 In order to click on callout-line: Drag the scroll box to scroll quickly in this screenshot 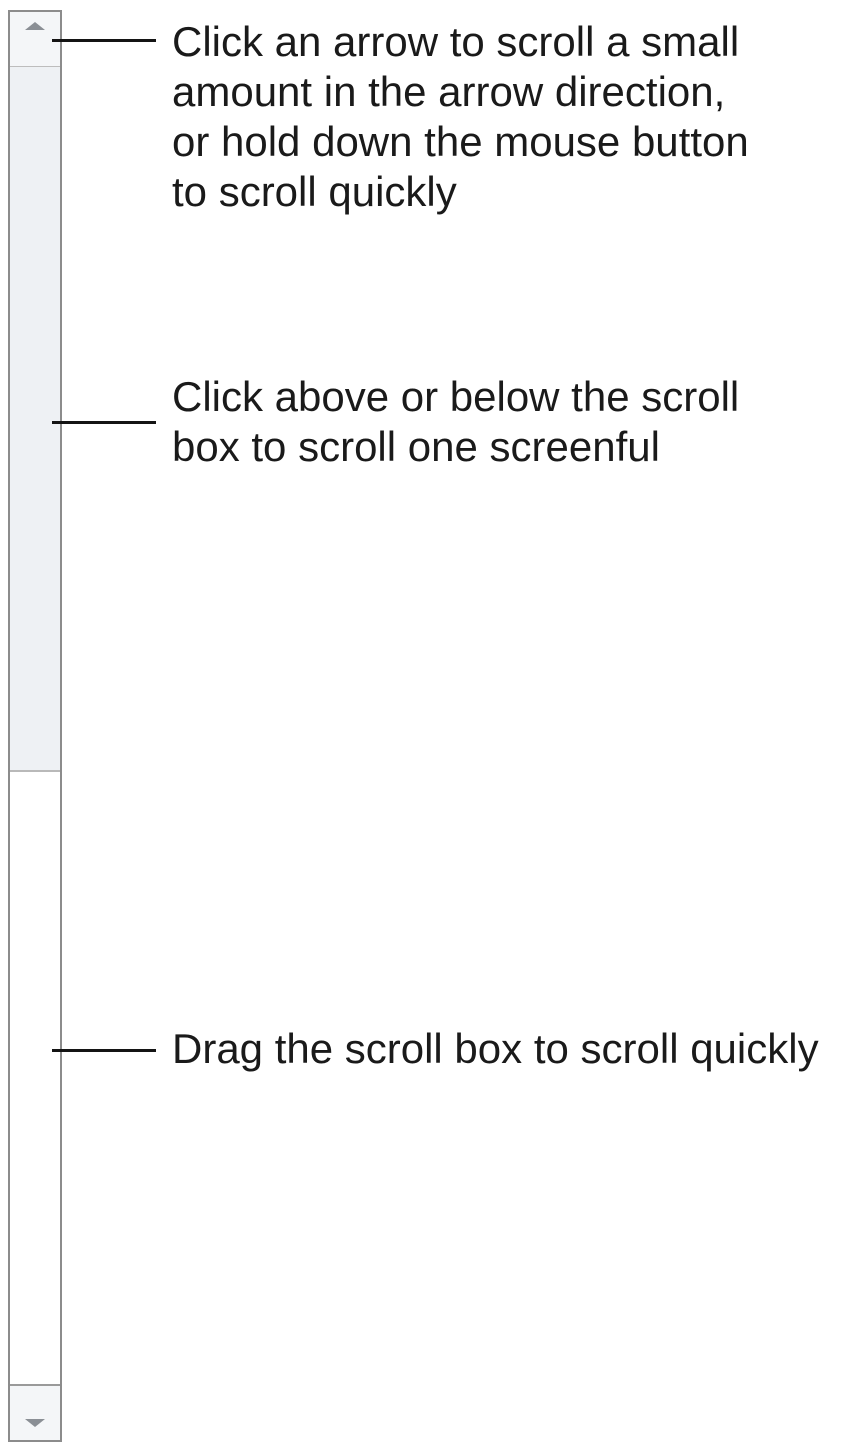, I will do `click(495, 1048)`.